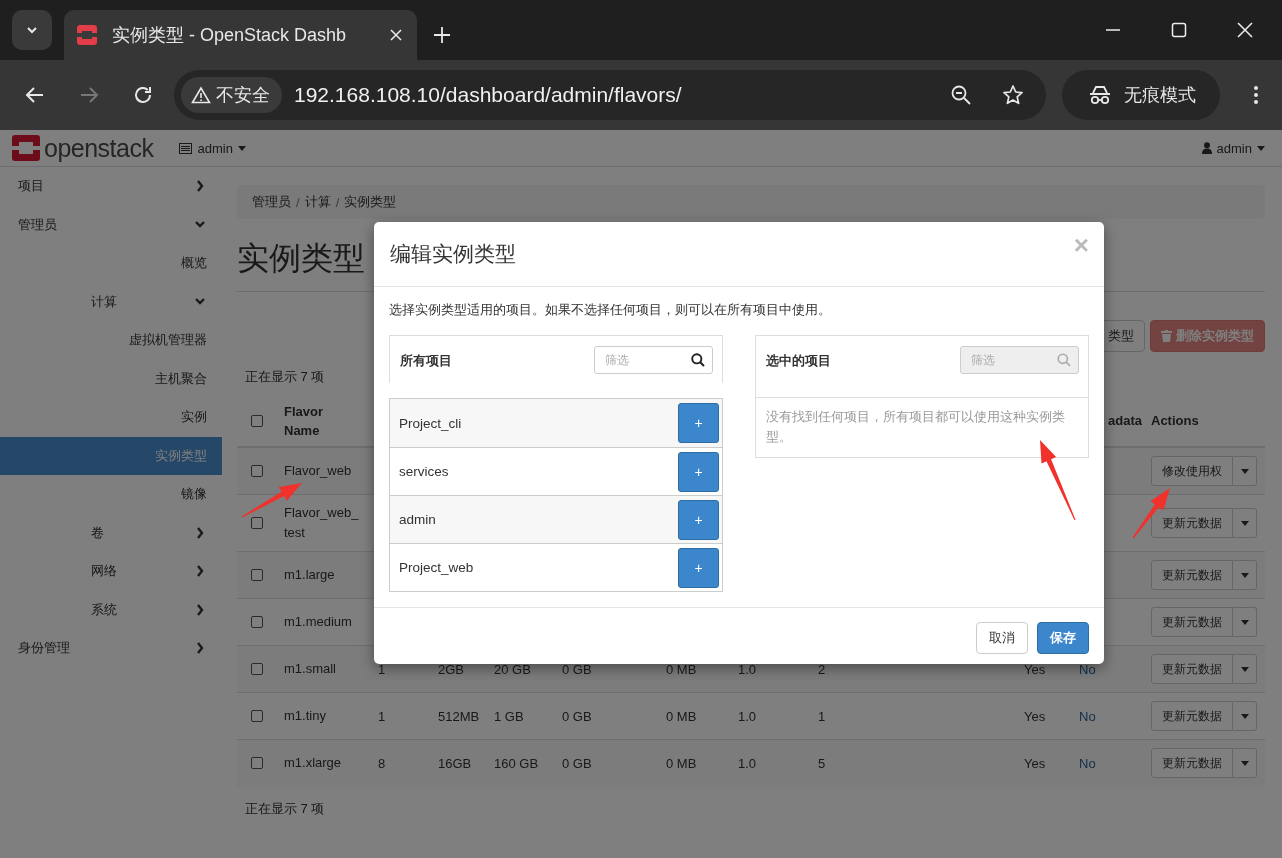 The height and width of the screenshot is (858, 1282). Describe the element at coordinates (285, 808) in the screenshot. I see `item-count: 正在显示 7 项` at that location.